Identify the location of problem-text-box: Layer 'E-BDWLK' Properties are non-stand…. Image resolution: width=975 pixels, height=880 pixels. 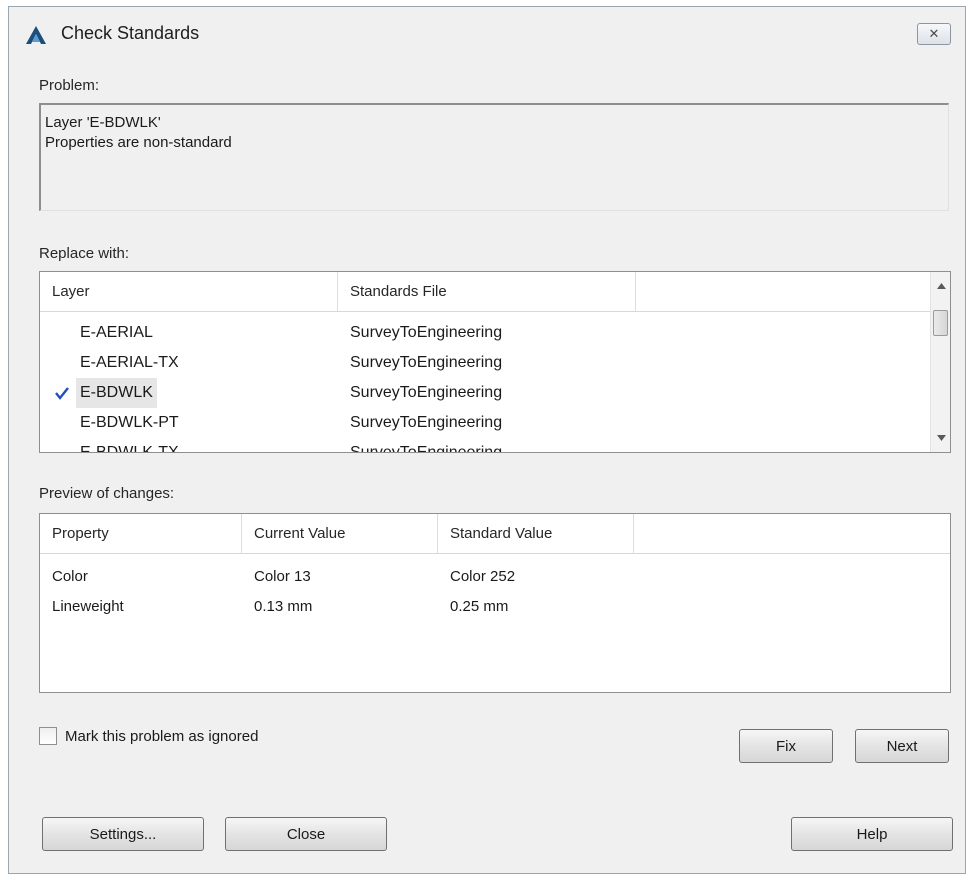
(494, 157).